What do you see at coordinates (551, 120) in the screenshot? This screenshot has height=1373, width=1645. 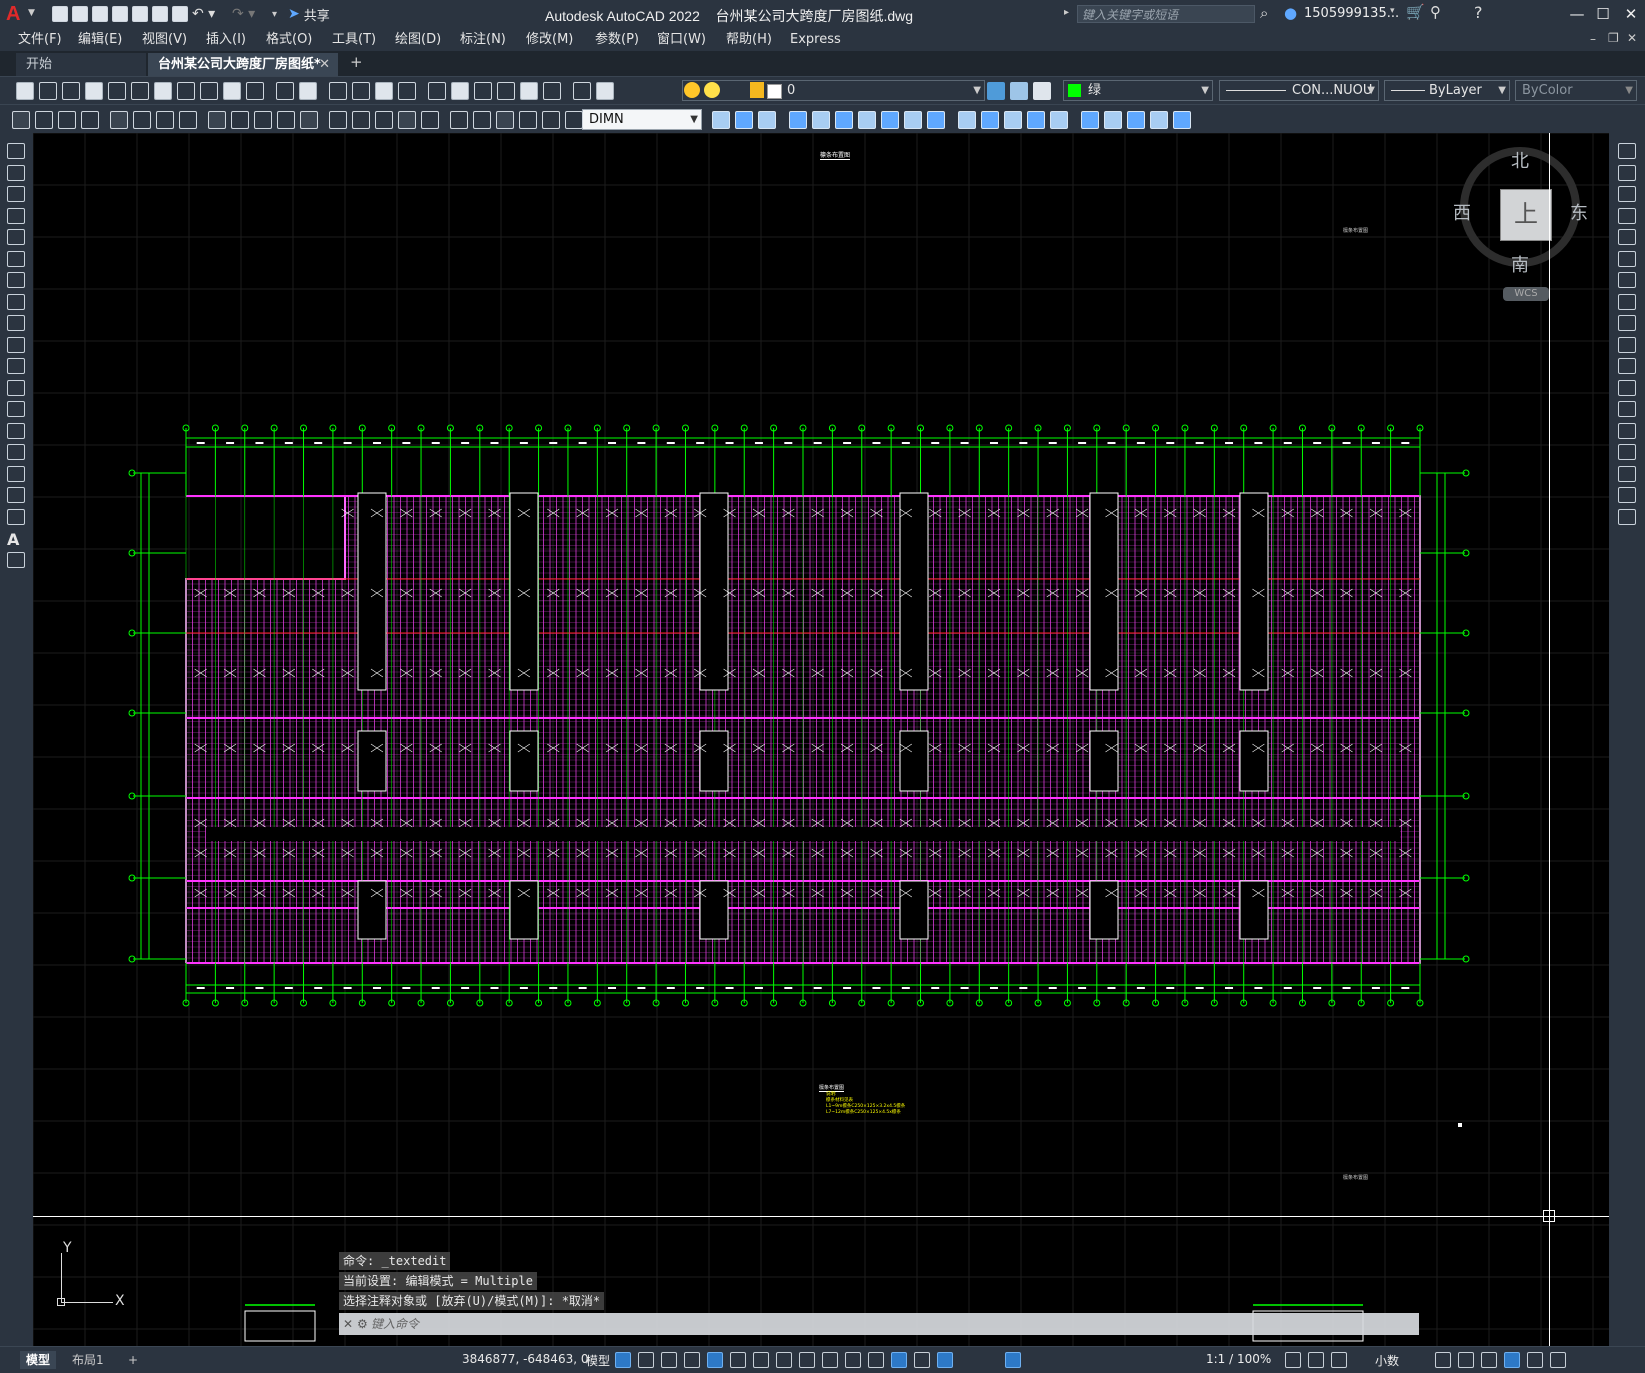 I see `dim-tool-23-icon` at bounding box center [551, 120].